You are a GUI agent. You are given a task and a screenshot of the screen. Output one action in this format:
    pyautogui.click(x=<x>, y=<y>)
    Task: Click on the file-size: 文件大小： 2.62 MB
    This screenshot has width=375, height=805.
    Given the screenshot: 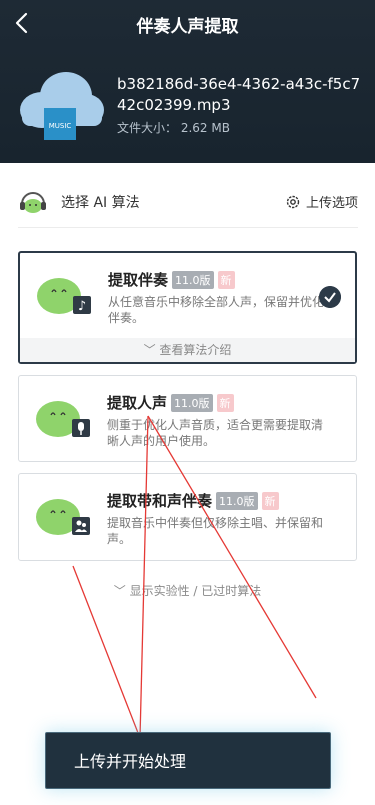 What is the action you would take?
    pyautogui.click(x=173, y=128)
    